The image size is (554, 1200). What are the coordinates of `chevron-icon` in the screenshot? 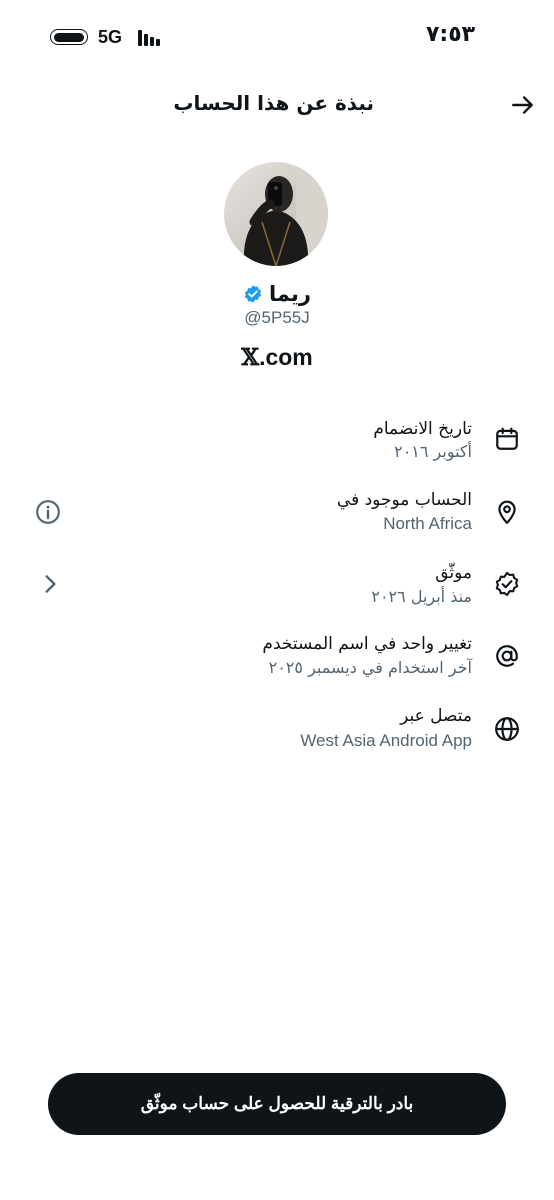 It's located at (50, 584).